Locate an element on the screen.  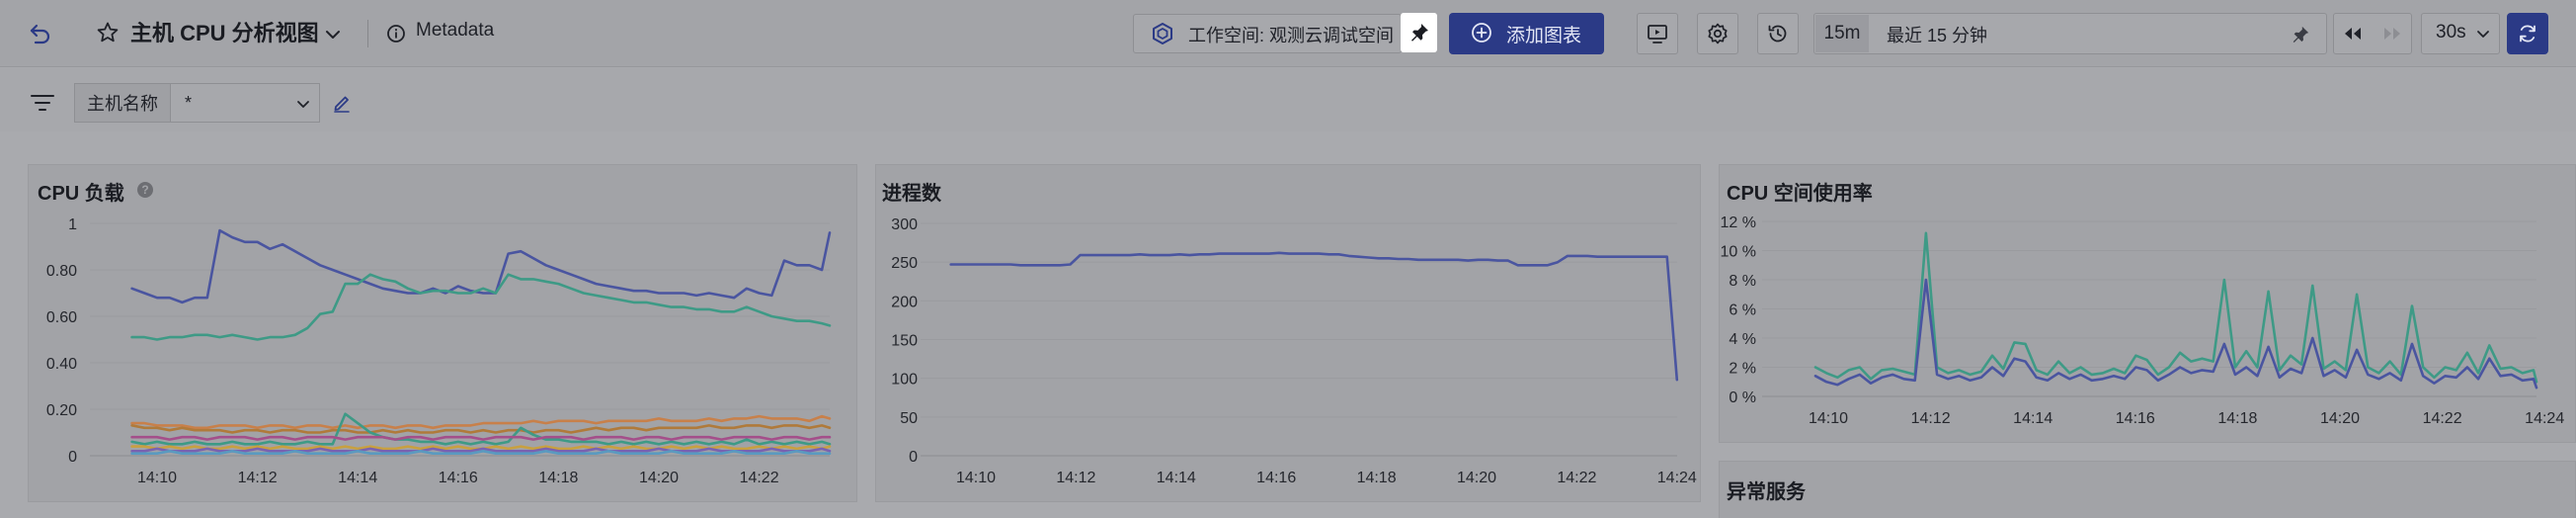
back-icon is located at coordinates (40, 33).